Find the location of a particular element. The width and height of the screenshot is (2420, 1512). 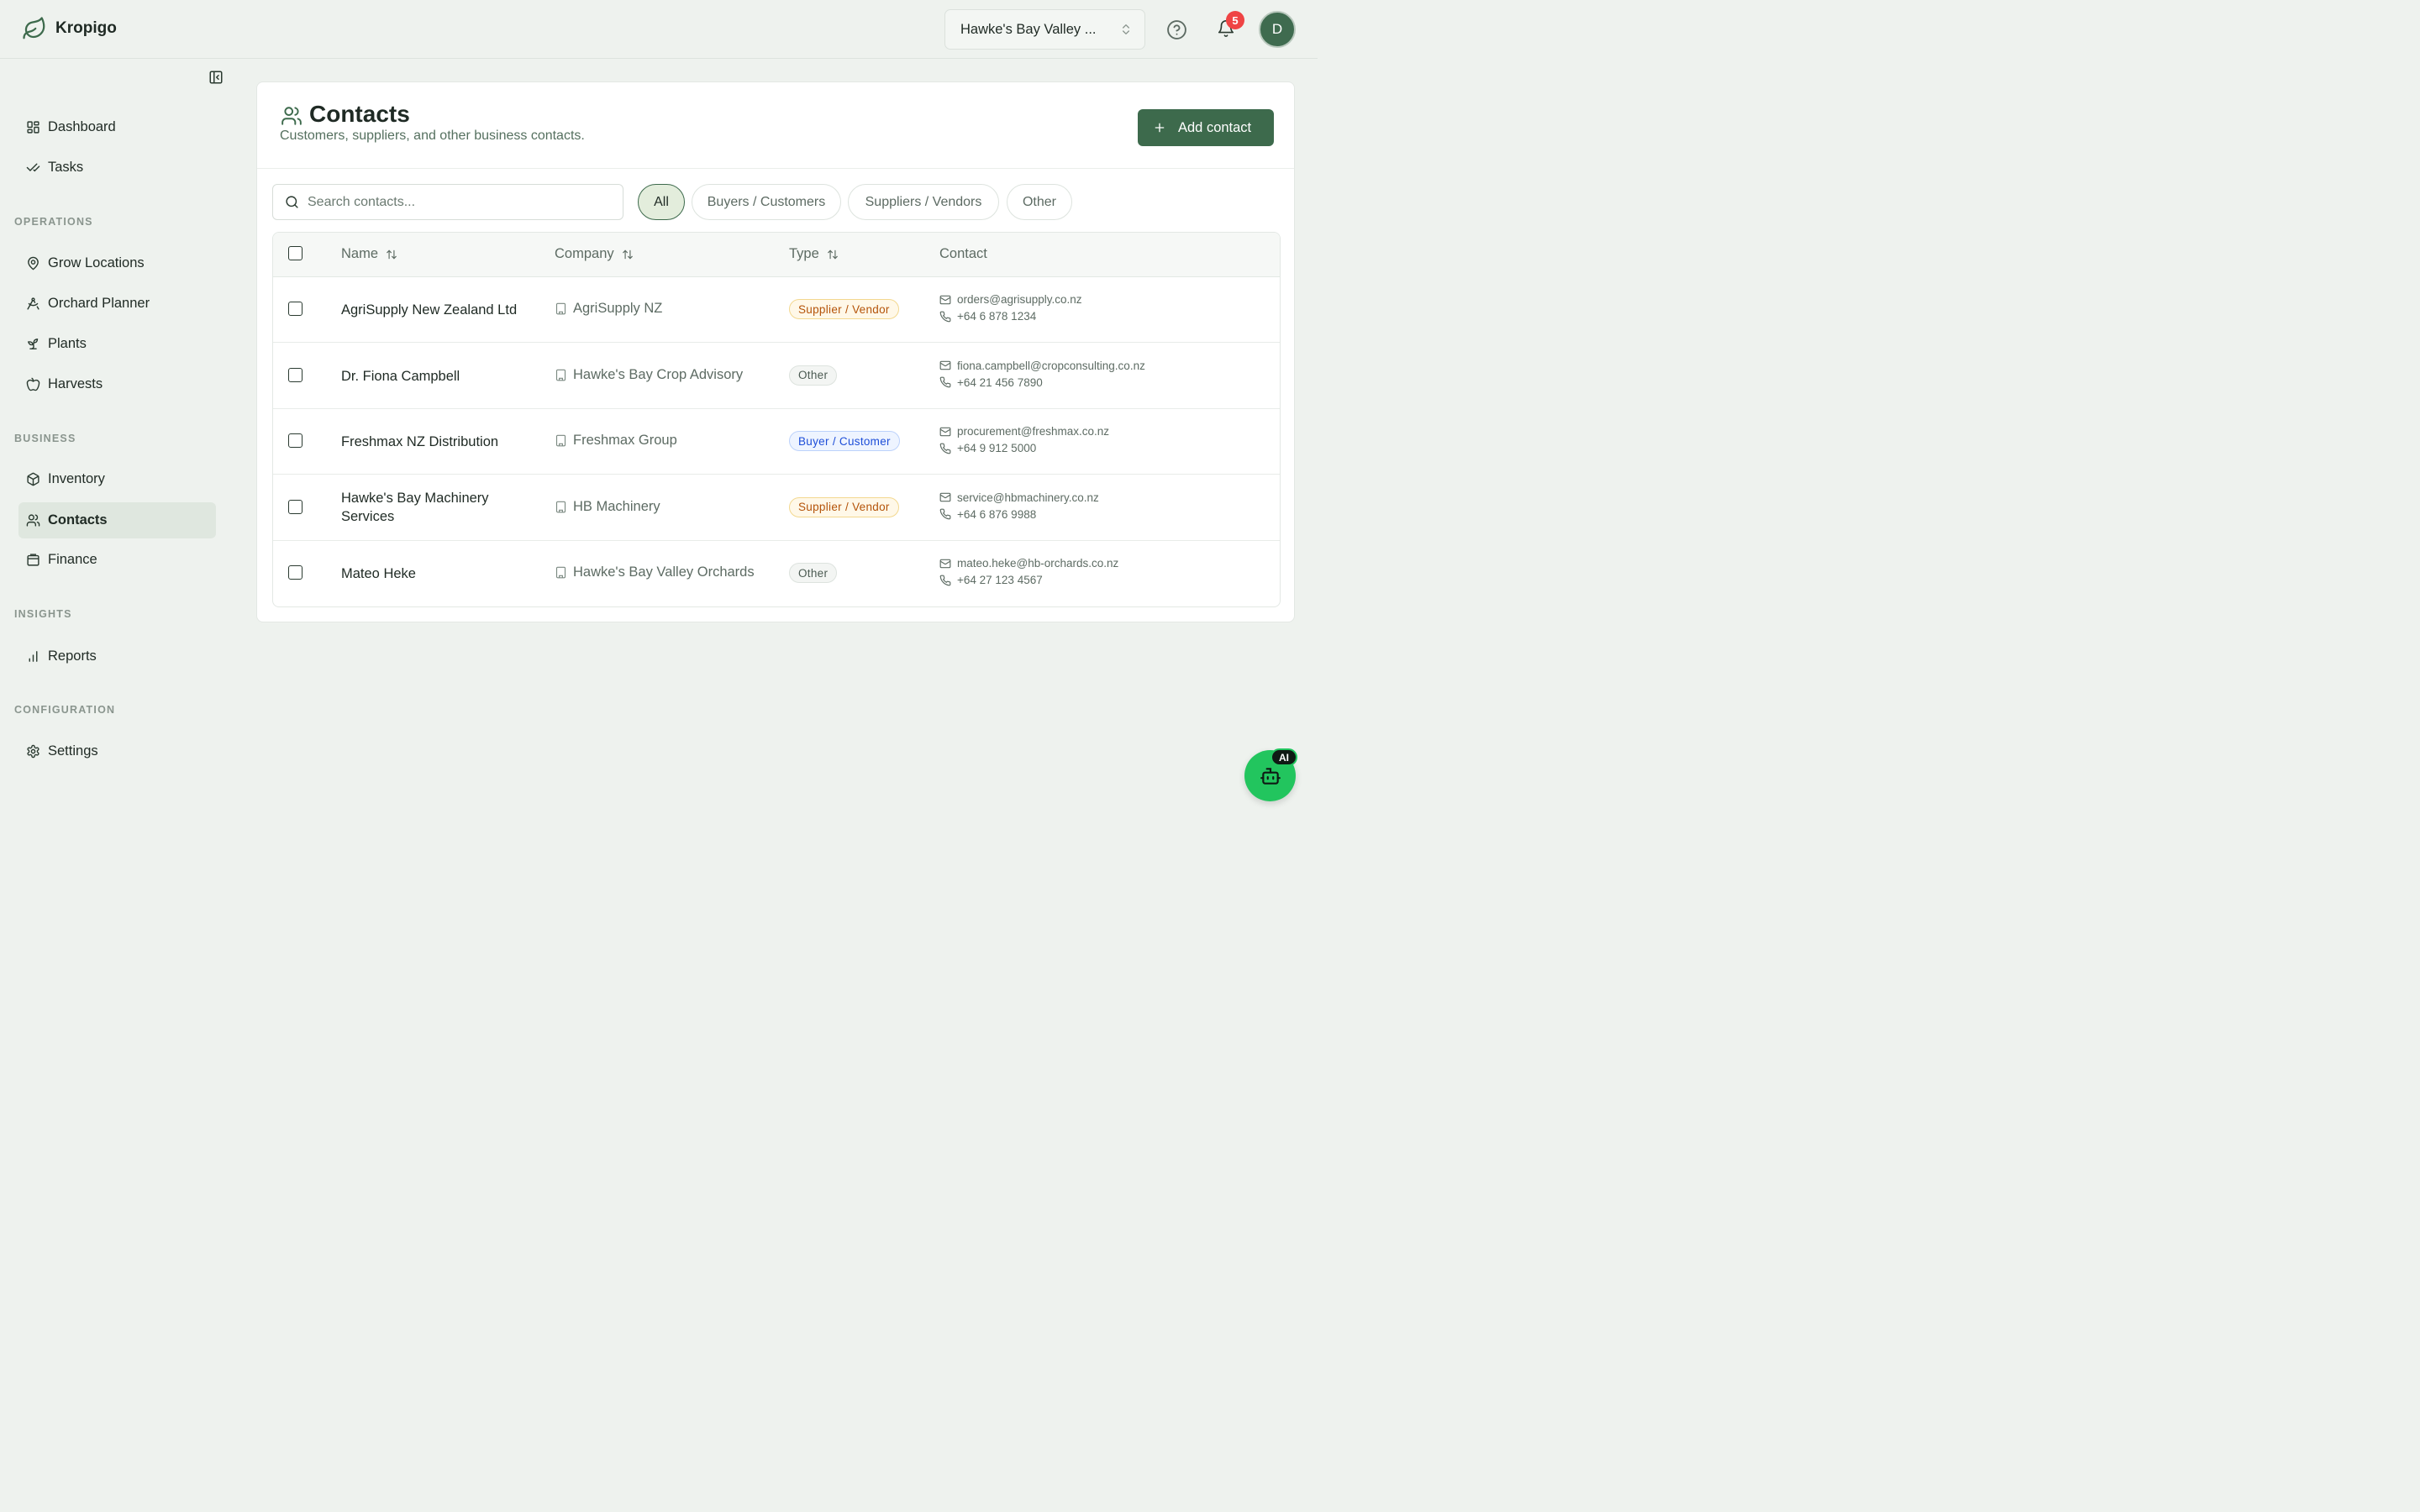

top-bar: Kropigo Hawke's Bay Valley ... 5 D is located at coordinates (659, 29).